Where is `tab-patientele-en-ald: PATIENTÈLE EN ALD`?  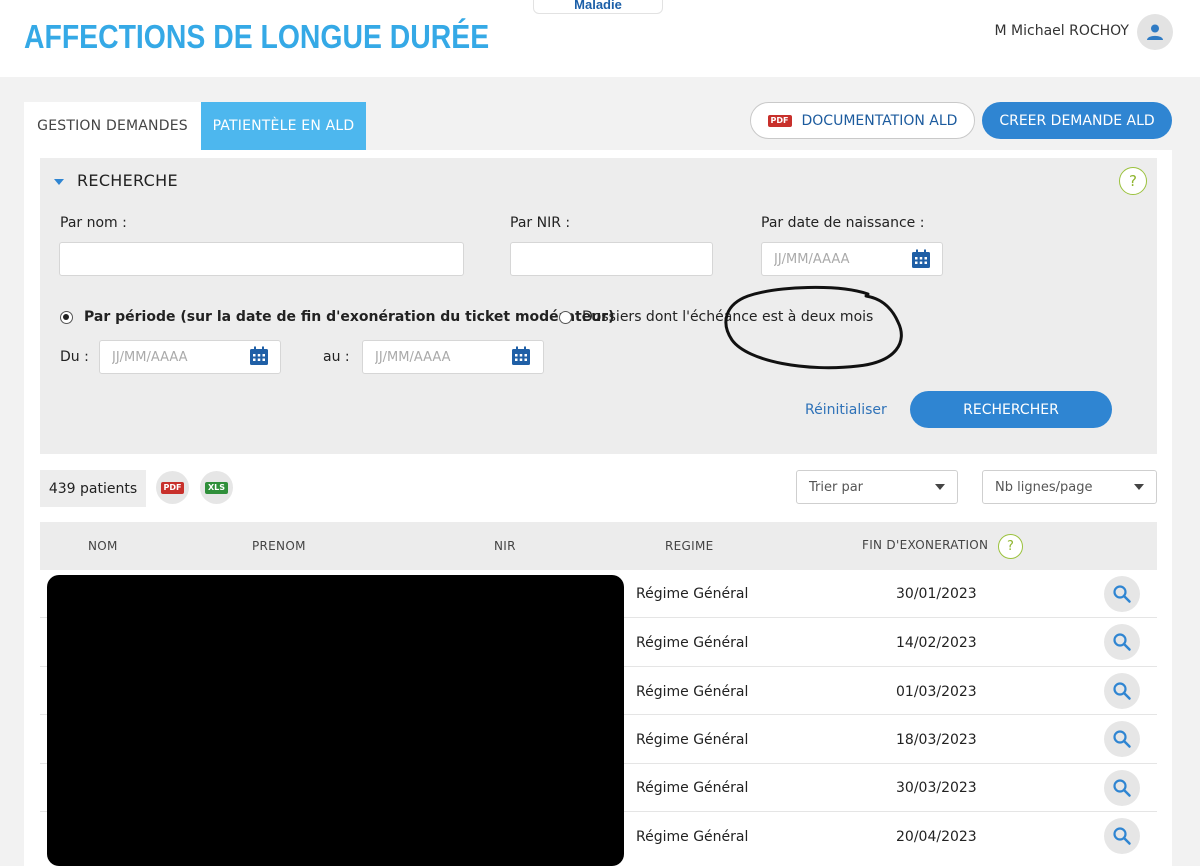 tab-patientele-en-ald: PATIENTÈLE EN ALD is located at coordinates (283, 126).